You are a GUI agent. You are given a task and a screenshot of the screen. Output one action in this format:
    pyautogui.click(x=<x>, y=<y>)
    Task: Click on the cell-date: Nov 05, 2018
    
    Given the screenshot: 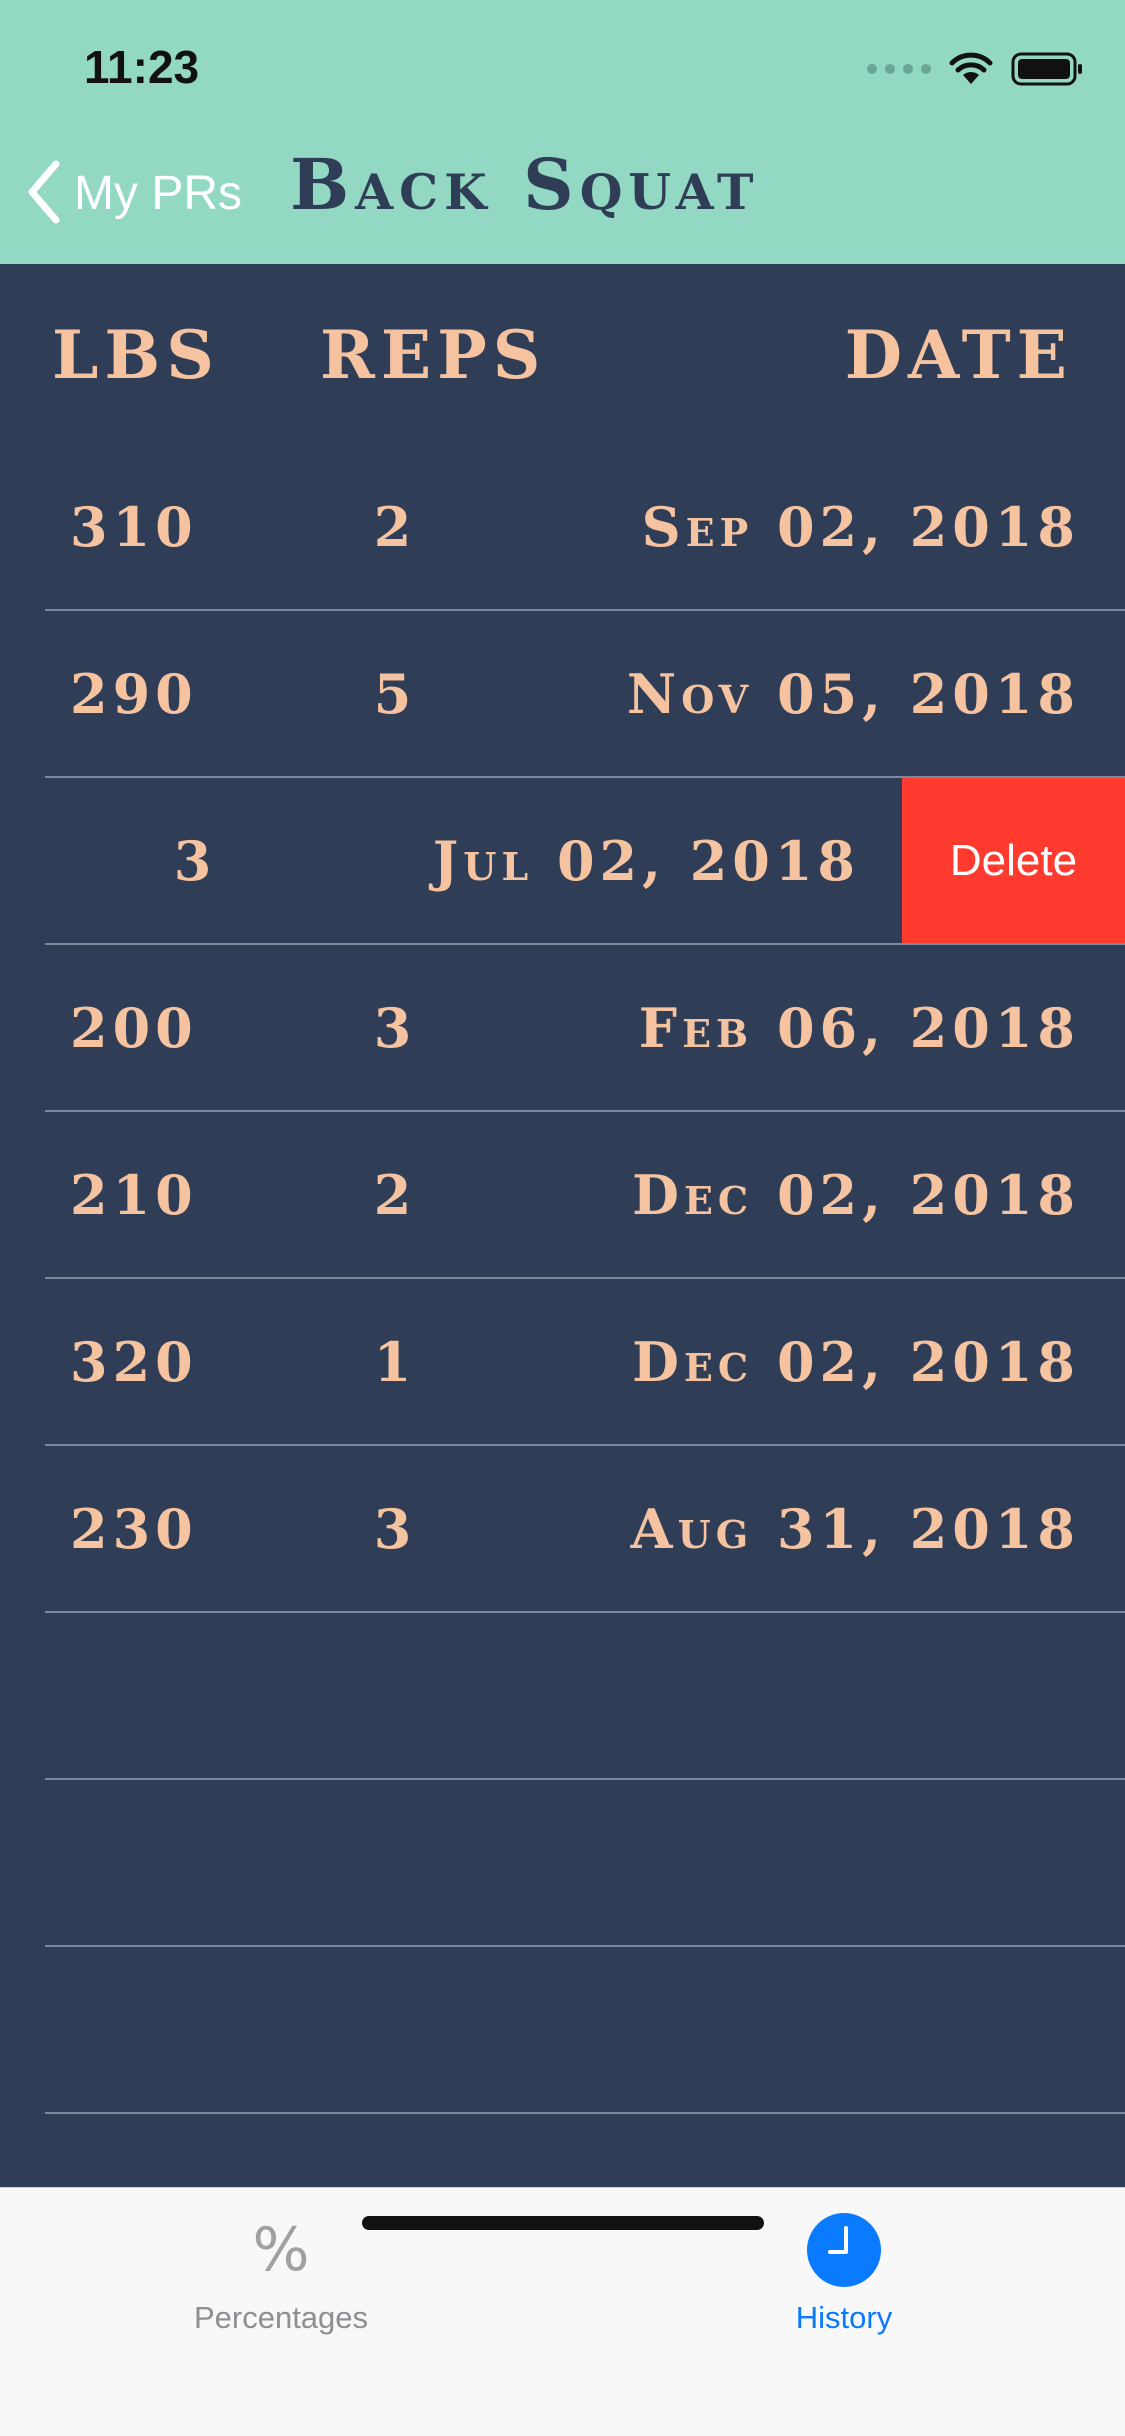 What is the action you would take?
    pyautogui.click(x=853, y=693)
    